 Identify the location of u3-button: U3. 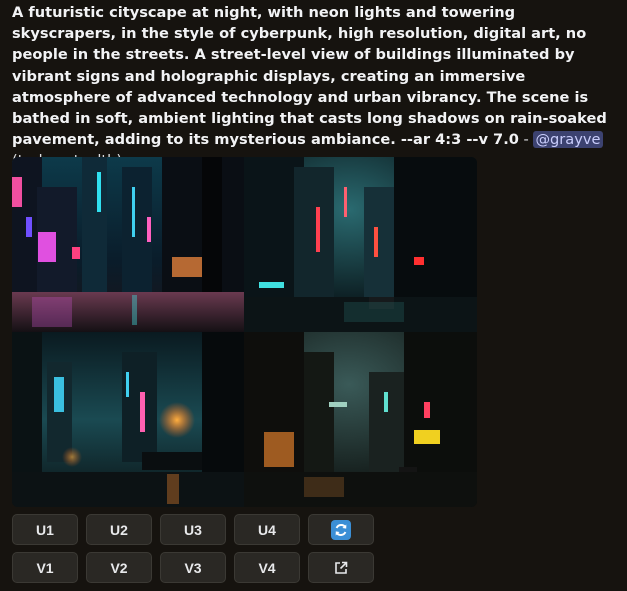
(193, 529).